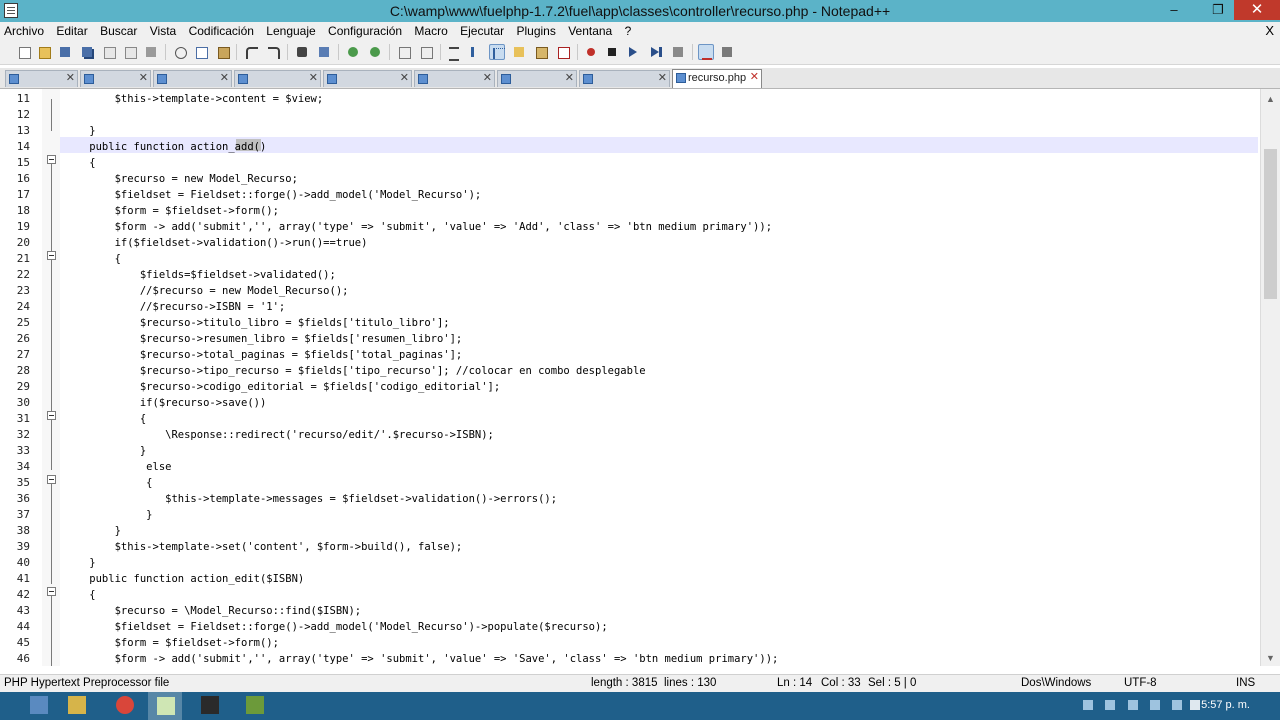 The width and height of the screenshot is (1280, 720). Describe the element at coordinates (591, 52) in the screenshot. I see `record-icon` at that location.